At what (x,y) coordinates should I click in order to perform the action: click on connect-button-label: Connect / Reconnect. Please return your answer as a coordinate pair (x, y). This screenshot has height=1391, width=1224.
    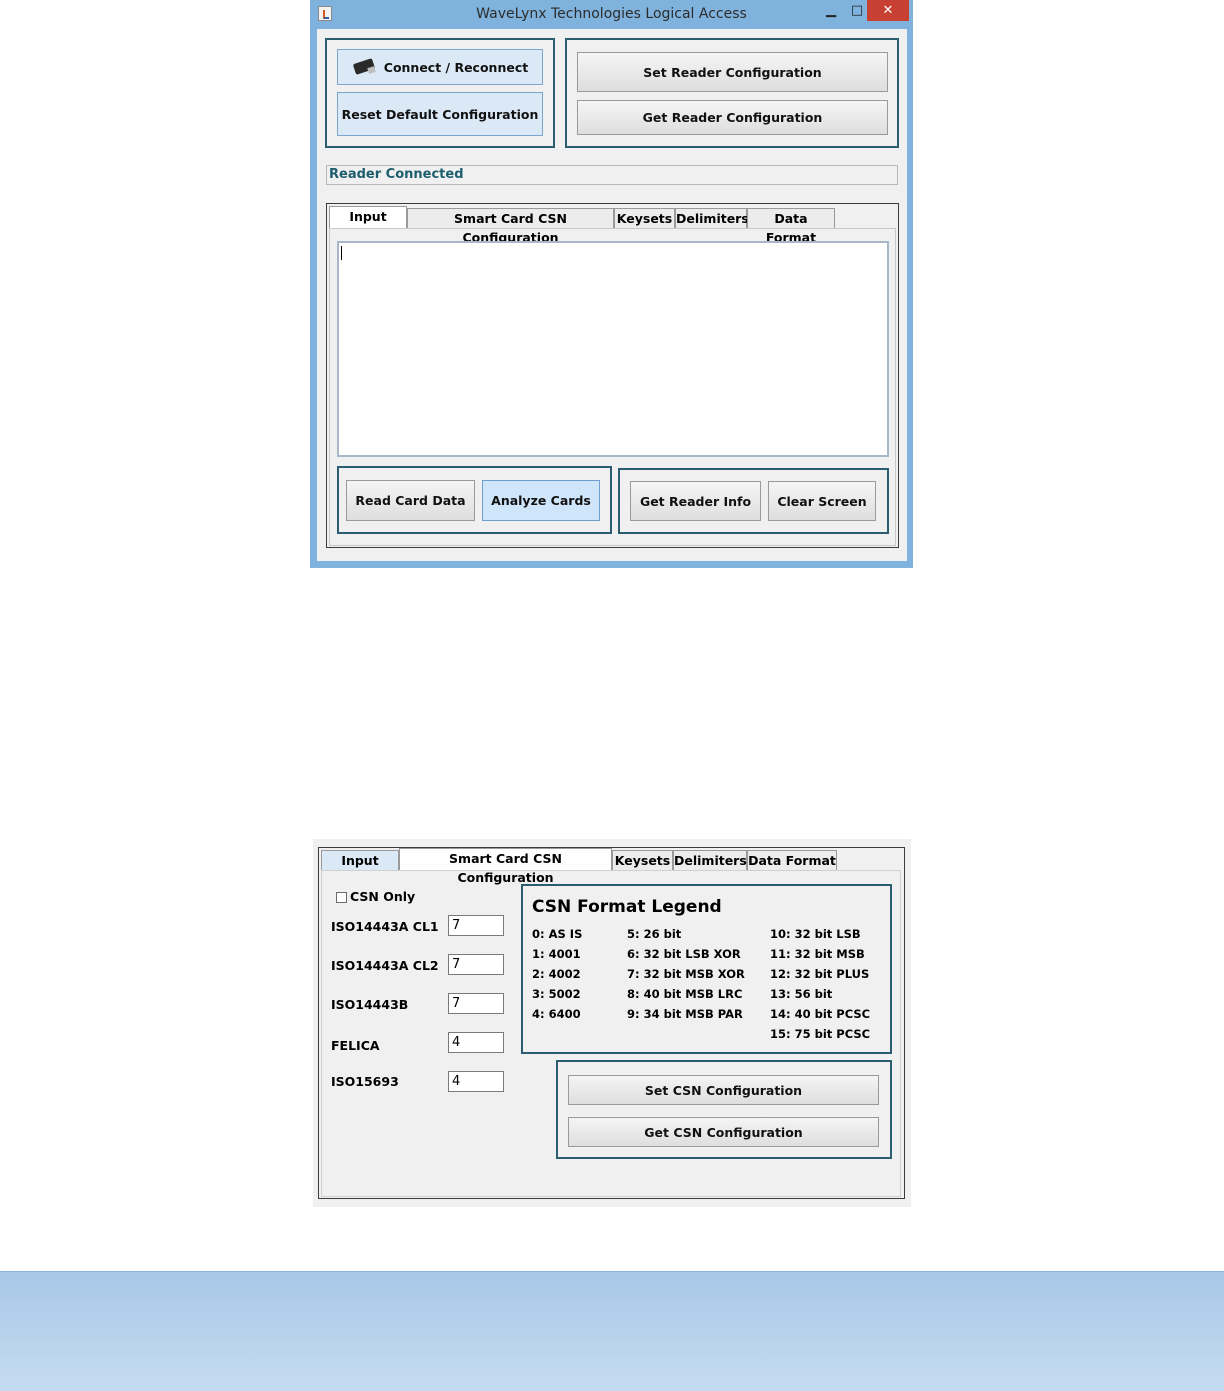
    Looking at the image, I should click on (456, 67).